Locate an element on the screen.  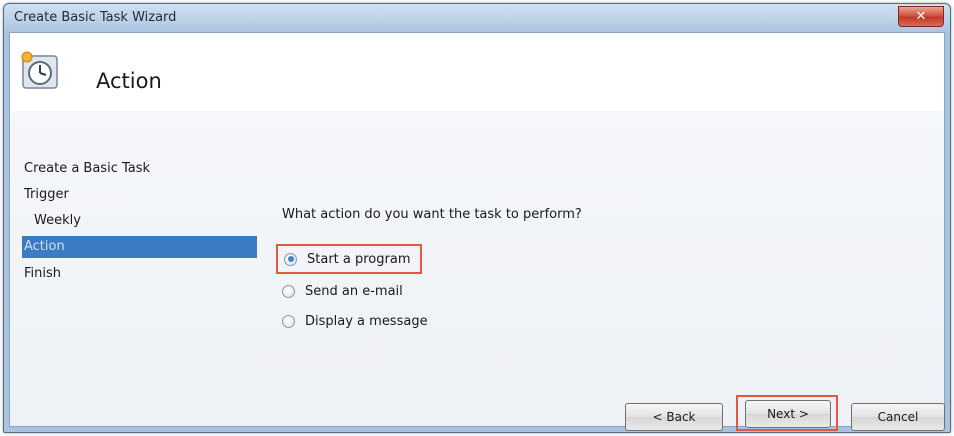
option-display-message: Display a message is located at coordinates (356, 321).